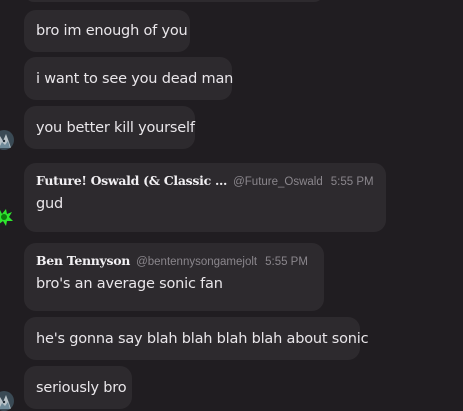 The image size is (463, 411). Describe the element at coordinates (278, 182) in the screenshot. I see `author-handle: @Future_Oswald` at that location.